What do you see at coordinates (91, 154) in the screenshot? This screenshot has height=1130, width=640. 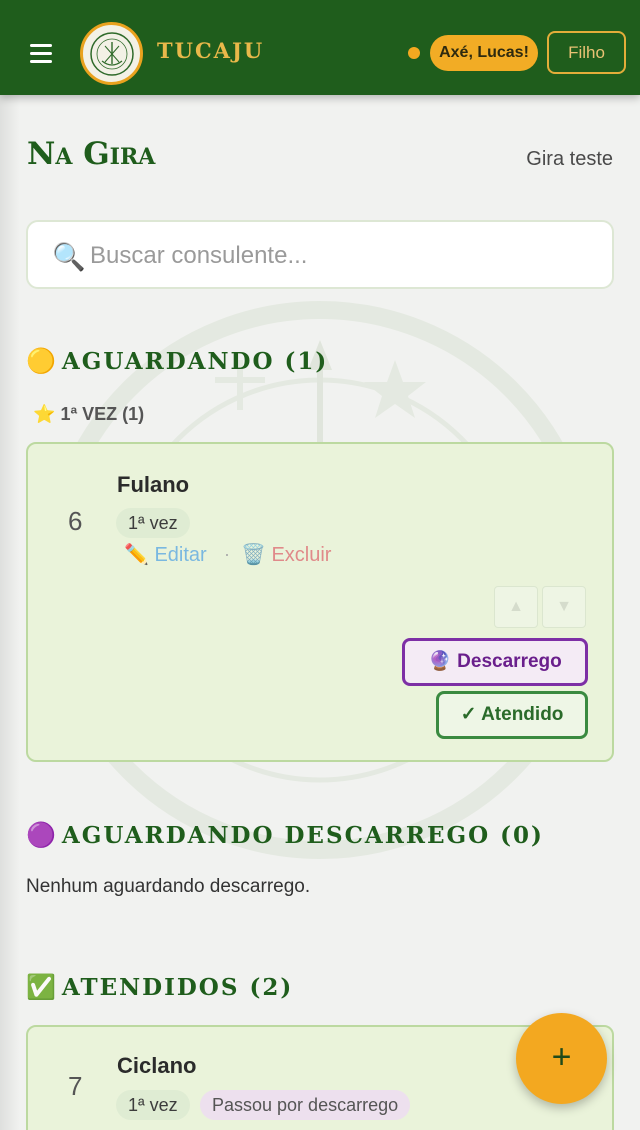 I see `page-title: Na Gira` at bounding box center [91, 154].